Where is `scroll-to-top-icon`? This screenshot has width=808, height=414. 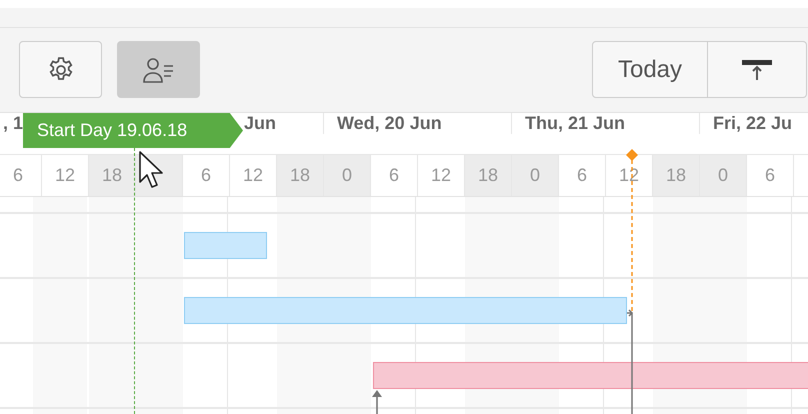
scroll-to-top-icon is located at coordinates (757, 70).